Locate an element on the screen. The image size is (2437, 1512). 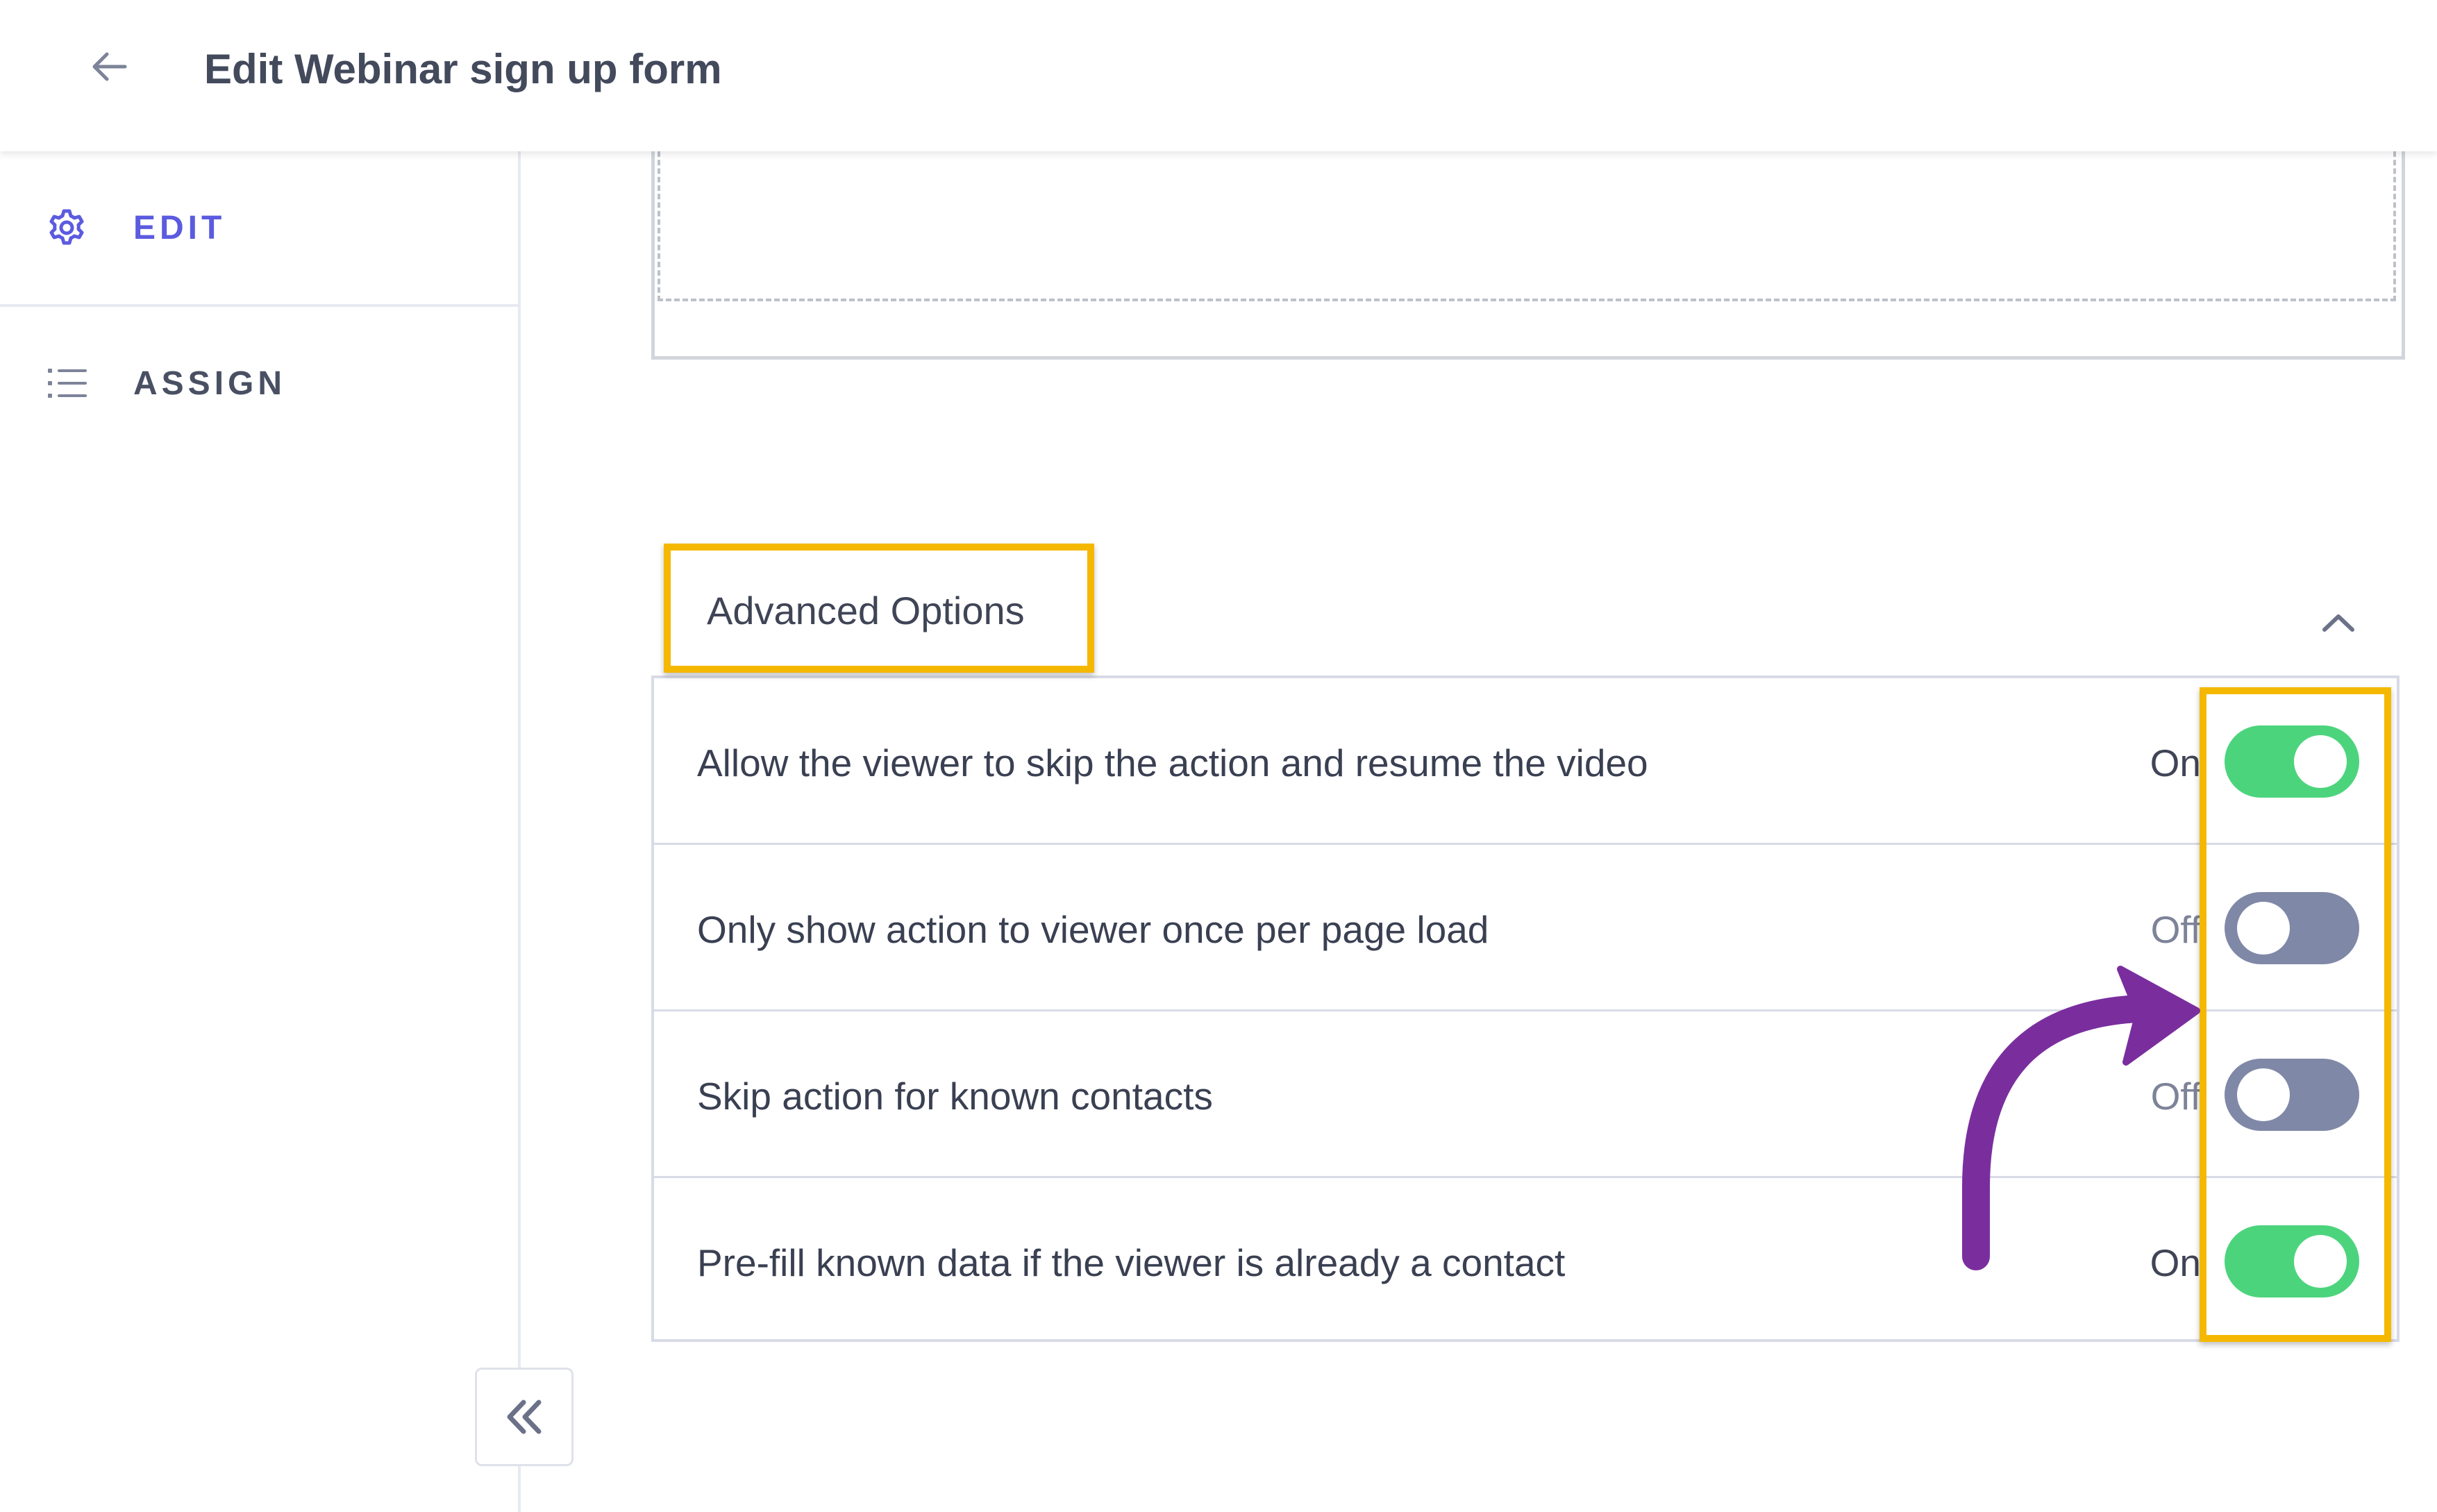
toggle-prefill is located at coordinates (2292, 1261).